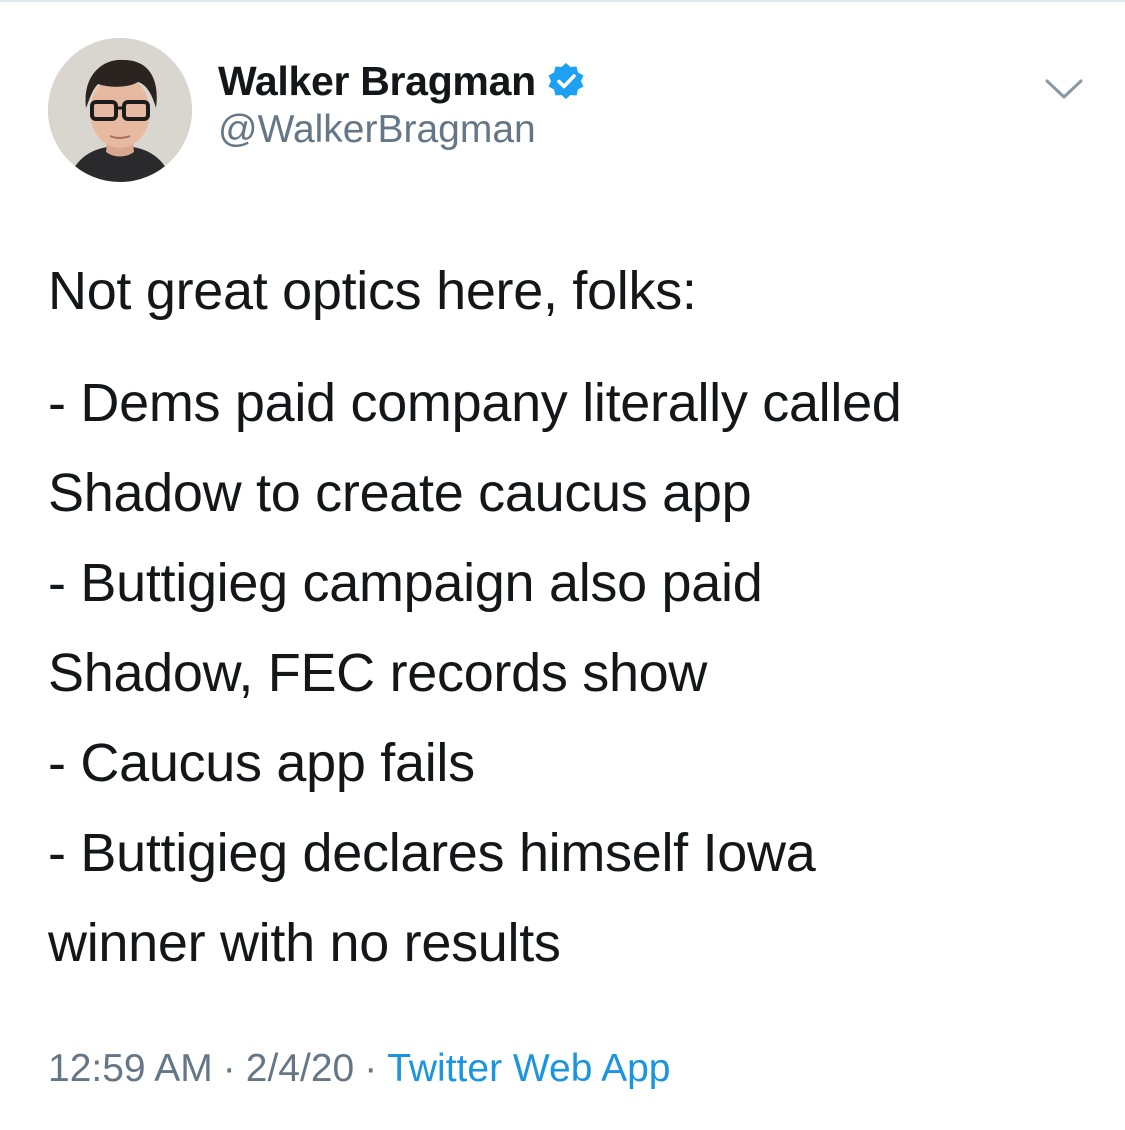 The width and height of the screenshot is (1125, 1130). Describe the element at coordinates (400, 493) in the screenshot. I see `tweet-text-line: Shadow to create caucus app` at that location.